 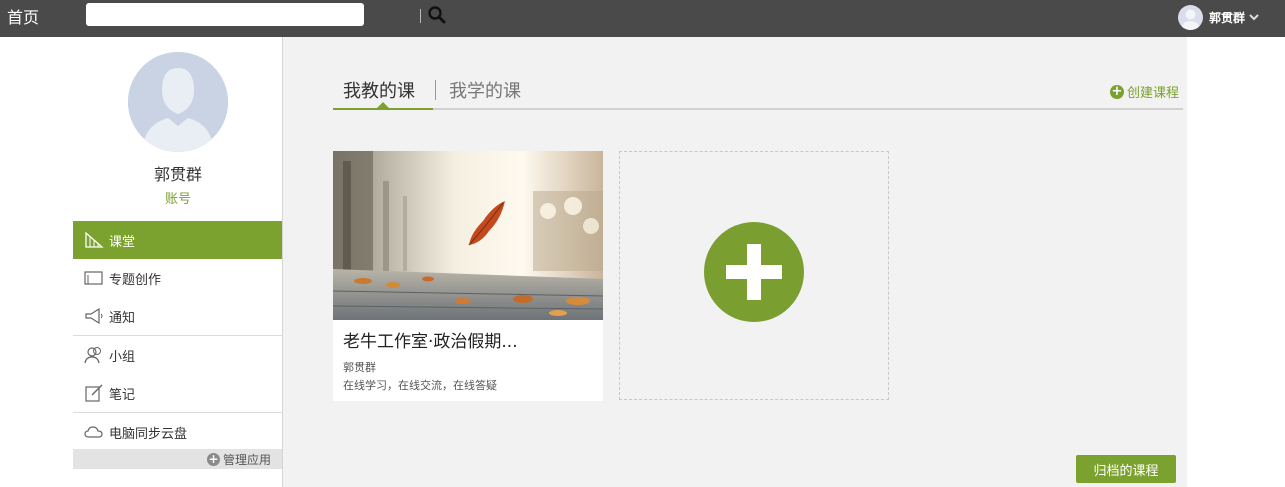 I want to click on right-margin, so click(x=1236, y=262).